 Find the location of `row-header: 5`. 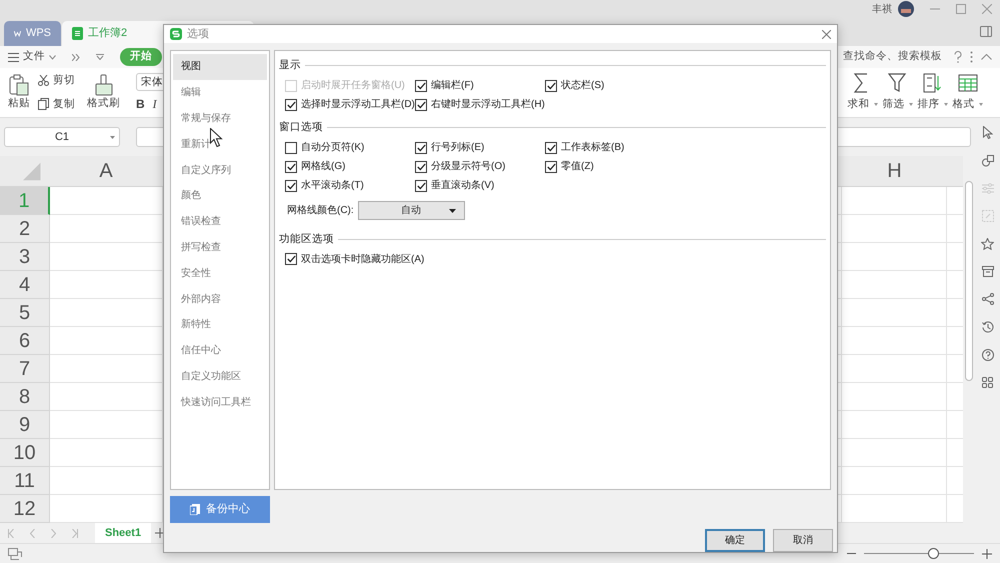

row-header: 5 is located at coordinates (25, 313).